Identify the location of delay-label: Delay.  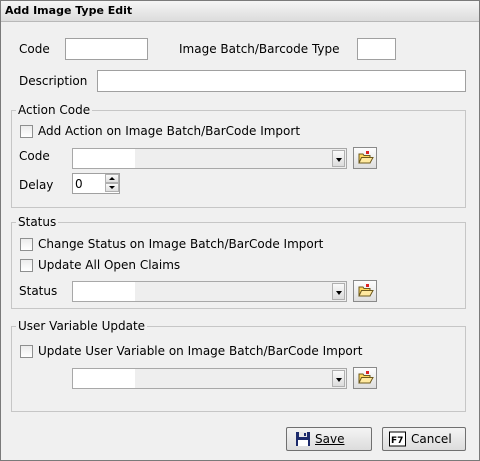
(36, 185).